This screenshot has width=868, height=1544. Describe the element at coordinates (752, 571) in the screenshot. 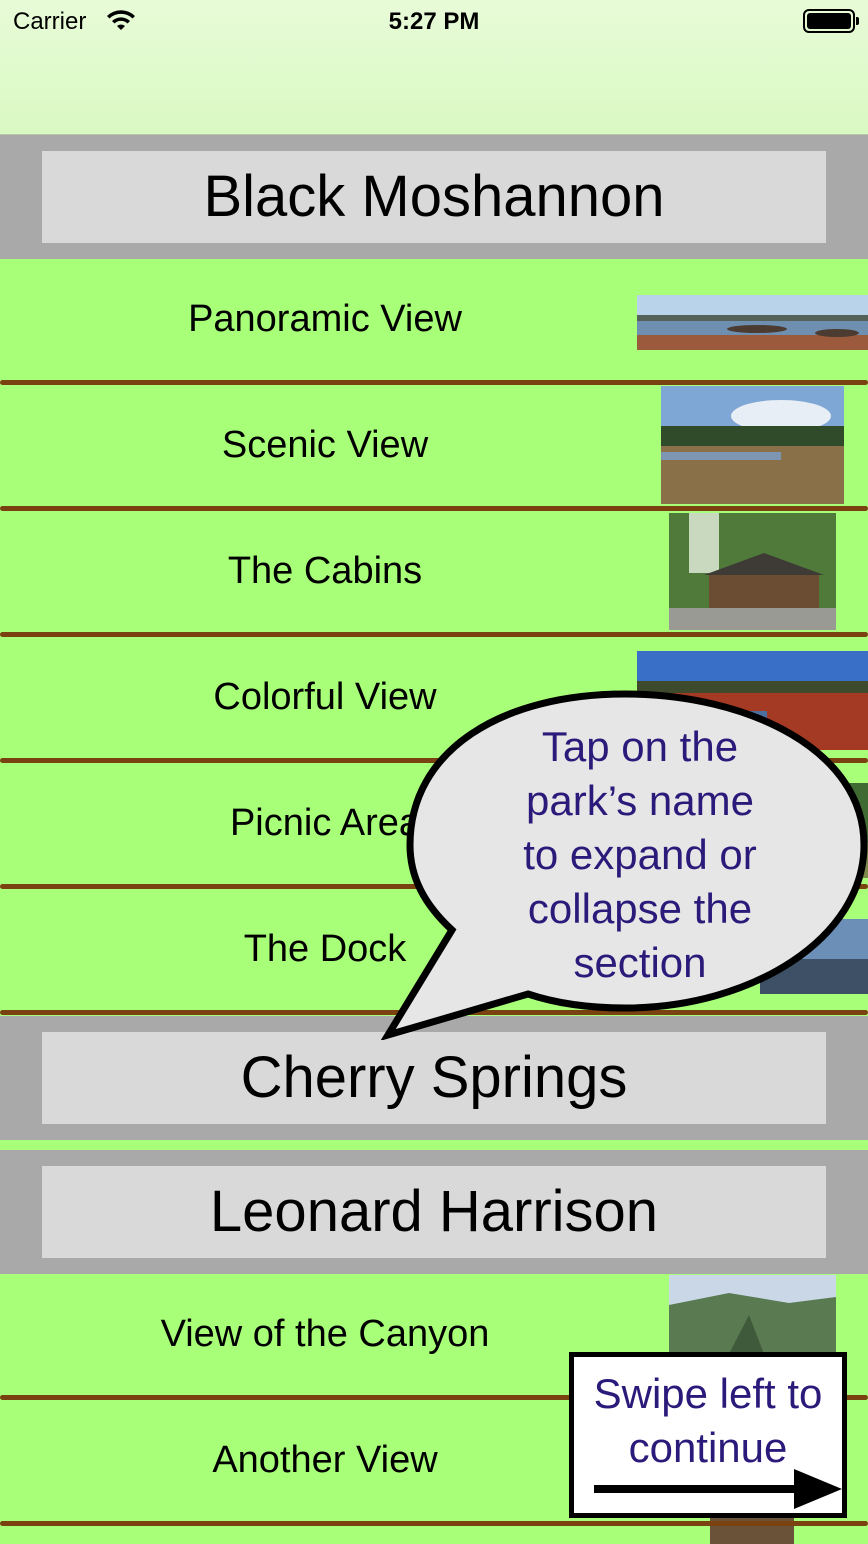

I see `cabins-thumbnail` at that location.